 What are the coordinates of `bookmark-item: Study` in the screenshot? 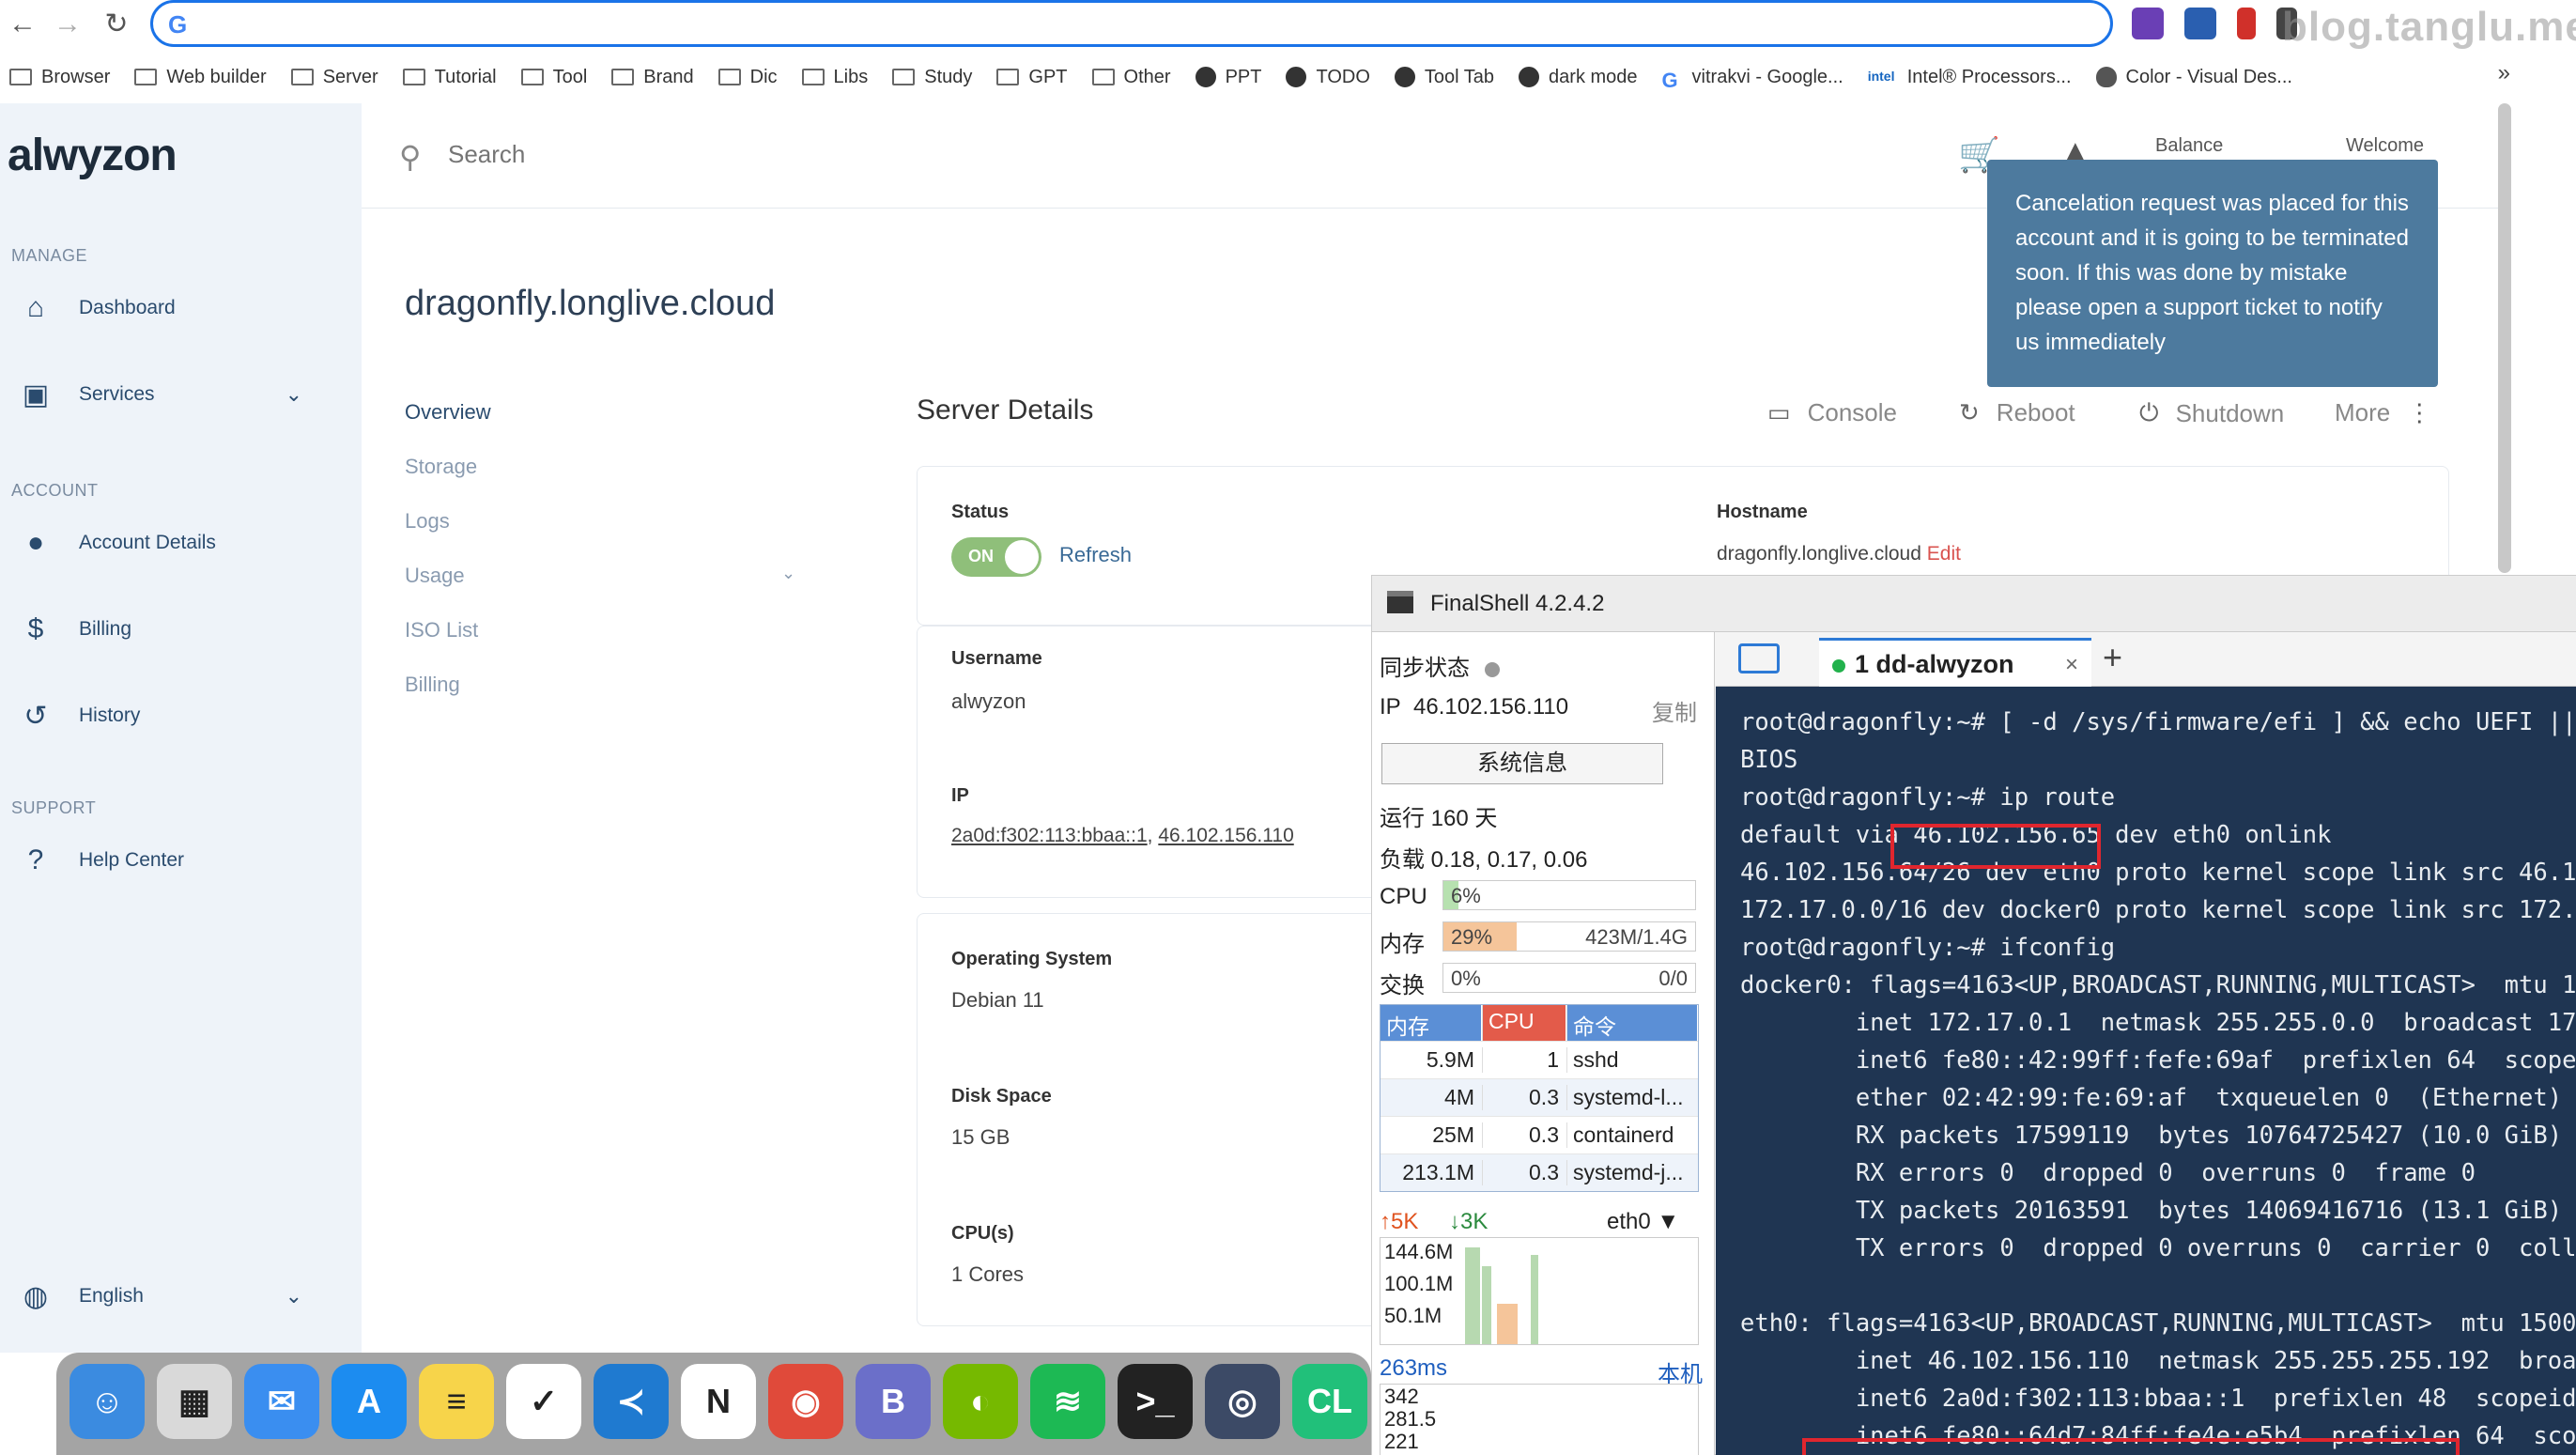 It's located at (932, 77).